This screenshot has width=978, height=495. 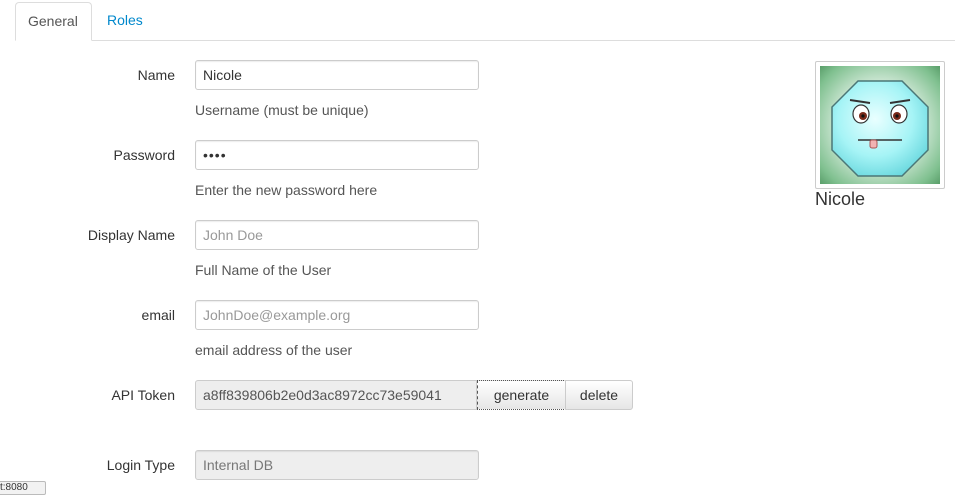 I want to click on avatar-image, so click(x=880, y=125).